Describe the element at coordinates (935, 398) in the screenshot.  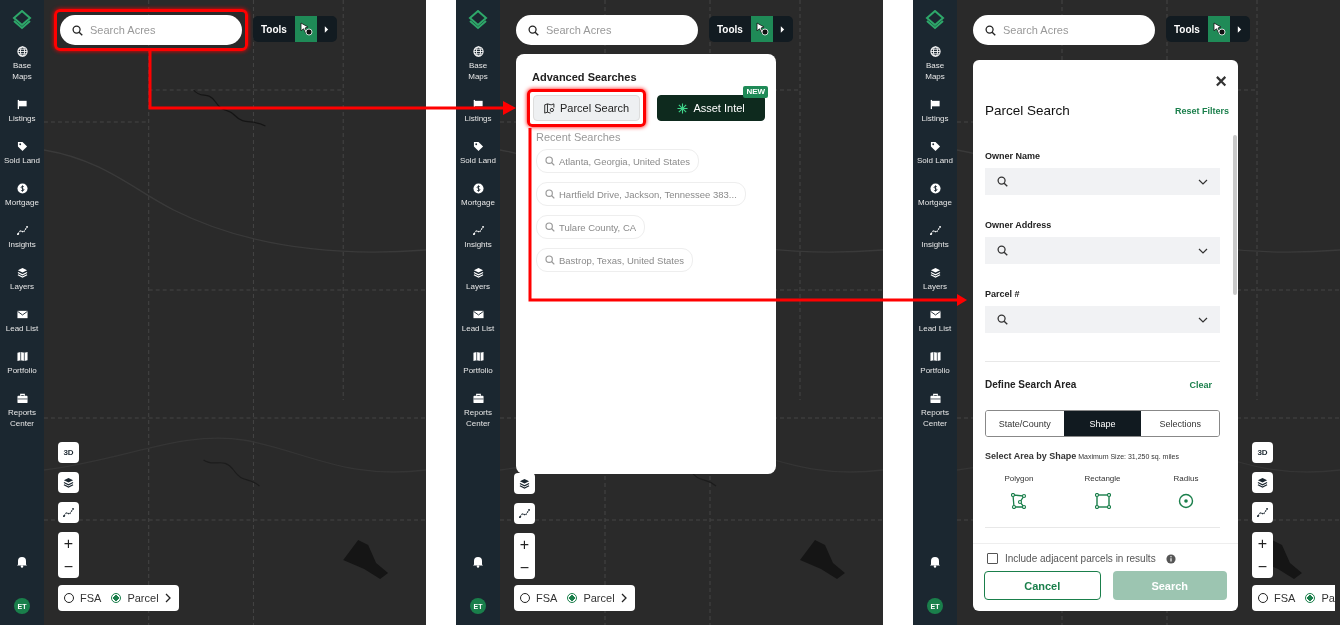
I see `briefcase-icon` at that location.